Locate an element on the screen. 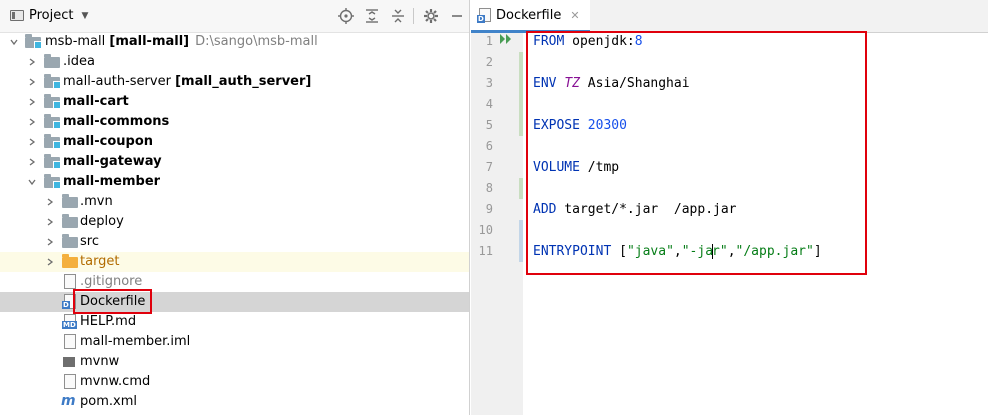 The height and width of the screenshot is (415, 988). close-icon: ✕ is located at coordinates (574, 15).